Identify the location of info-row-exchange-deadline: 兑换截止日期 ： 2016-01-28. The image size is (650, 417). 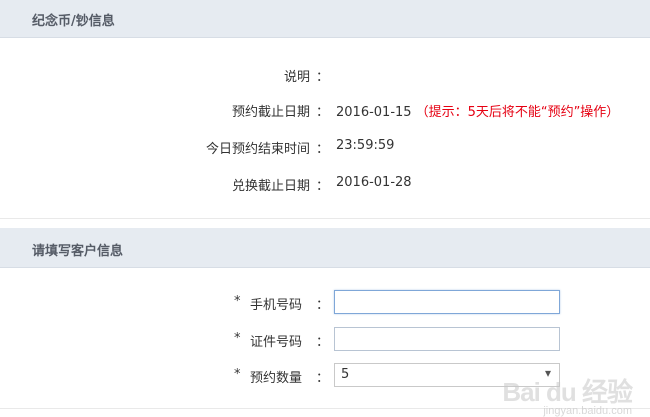
(325, 186).